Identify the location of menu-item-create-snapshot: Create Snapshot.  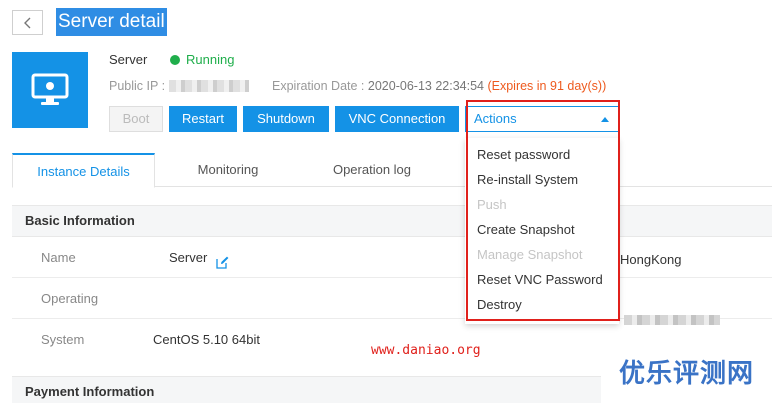
(542, 229).